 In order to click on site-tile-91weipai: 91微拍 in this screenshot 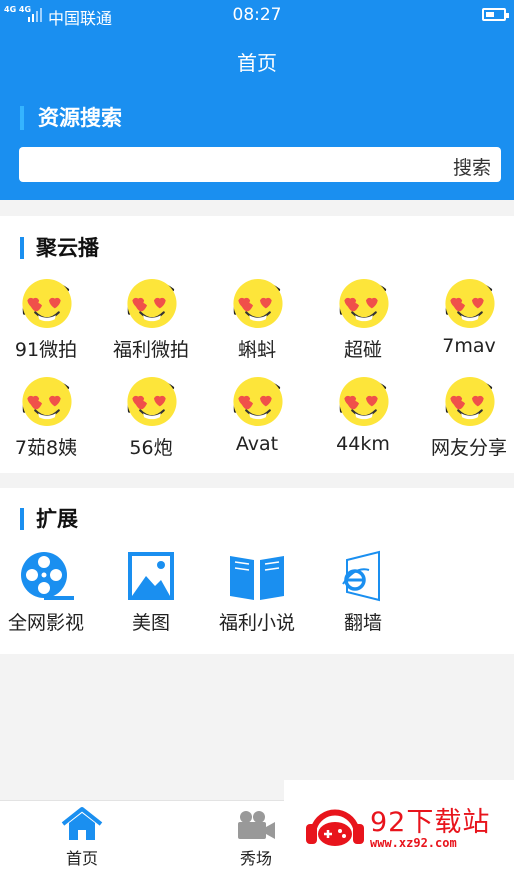, I will do `click(49, 319)`.